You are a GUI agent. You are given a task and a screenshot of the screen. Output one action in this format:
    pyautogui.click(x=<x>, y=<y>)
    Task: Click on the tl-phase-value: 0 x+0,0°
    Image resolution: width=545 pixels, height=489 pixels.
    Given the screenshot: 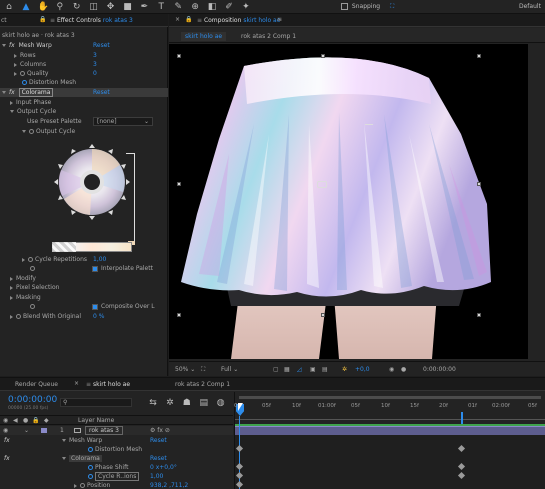 What is the action you would take?
    pyautogui.click(x=163, y=467)
    